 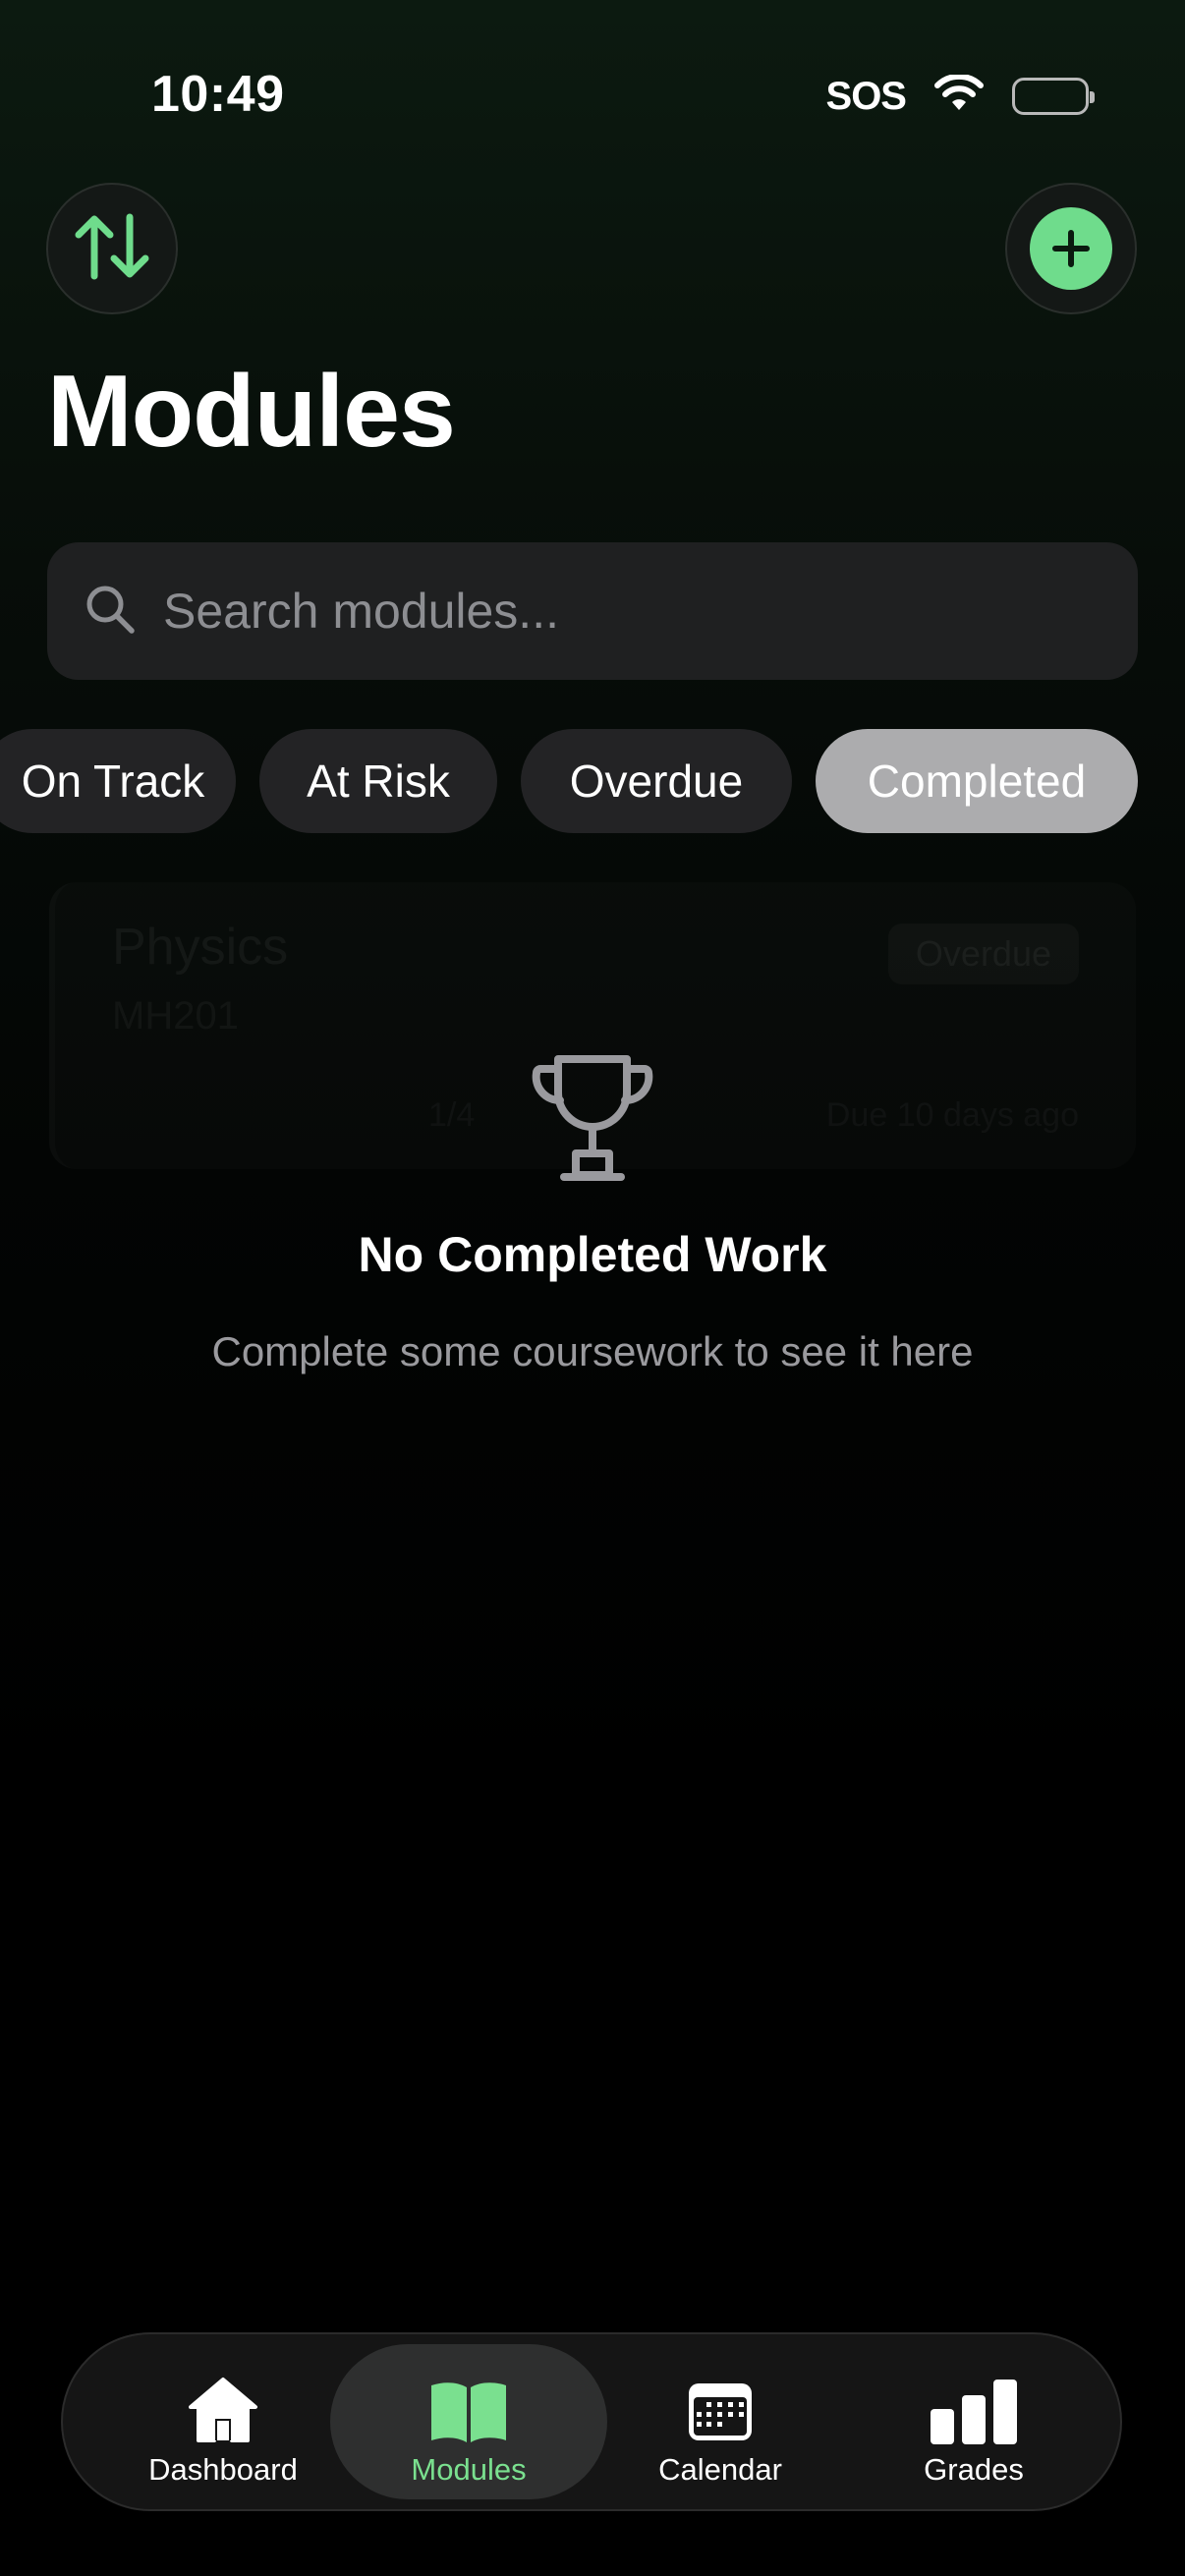 What do you see at coordinates (223, 2408) in the screenshot?
I see `house-icon` at bounding box center [223, 2408].